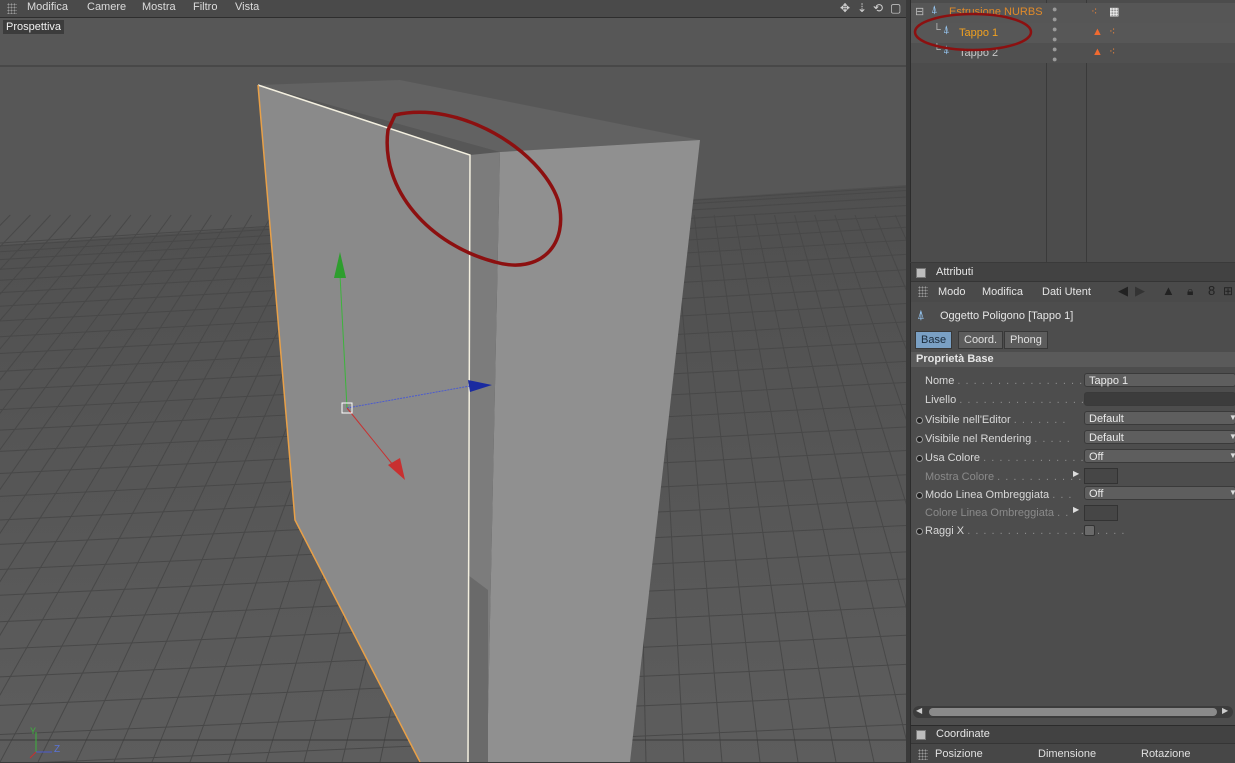  What do you see at coordinates (919, 710) in the screenshot?
I see `scroll-left-icon: ◀` at bounding box center [919, 710].